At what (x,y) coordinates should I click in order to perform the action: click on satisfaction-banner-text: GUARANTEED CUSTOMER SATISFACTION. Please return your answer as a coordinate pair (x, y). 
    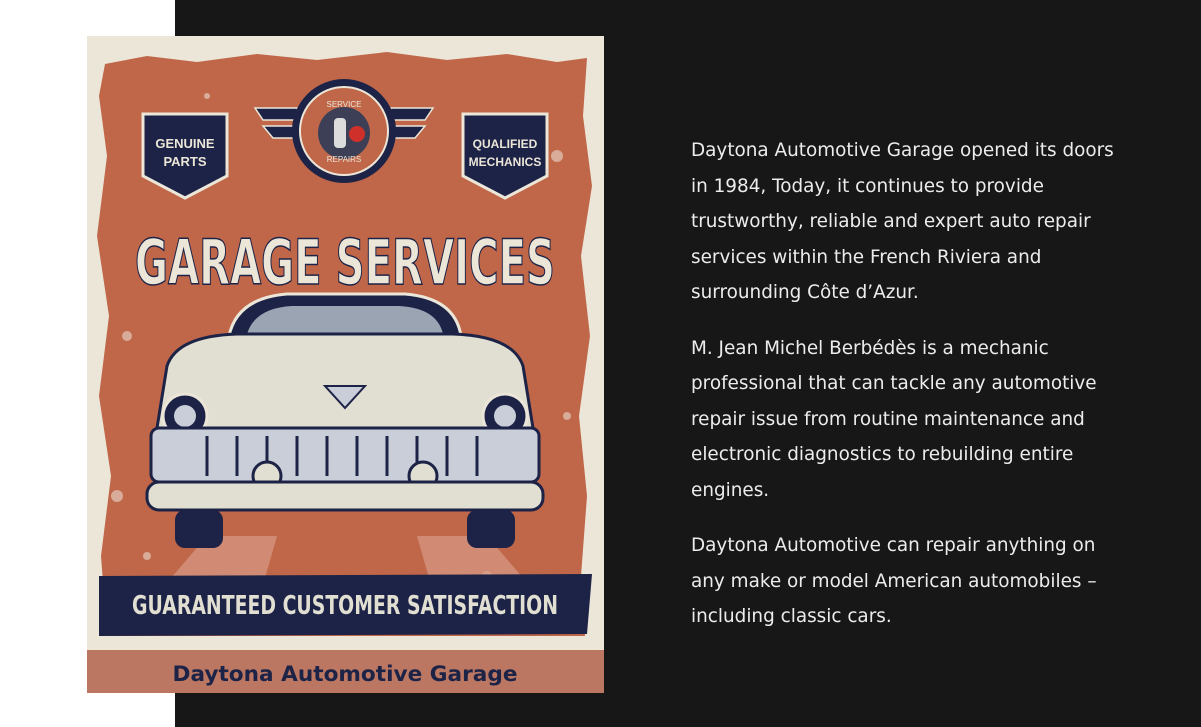
    Looking at the image, I should click on (345, 606).